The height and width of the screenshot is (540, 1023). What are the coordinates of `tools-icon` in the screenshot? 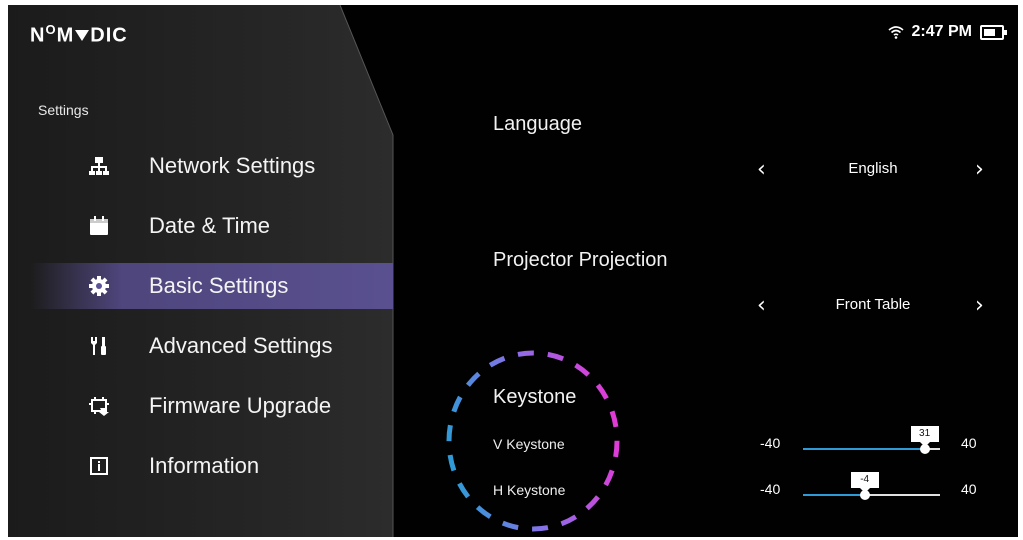 It's located at (99, 346).